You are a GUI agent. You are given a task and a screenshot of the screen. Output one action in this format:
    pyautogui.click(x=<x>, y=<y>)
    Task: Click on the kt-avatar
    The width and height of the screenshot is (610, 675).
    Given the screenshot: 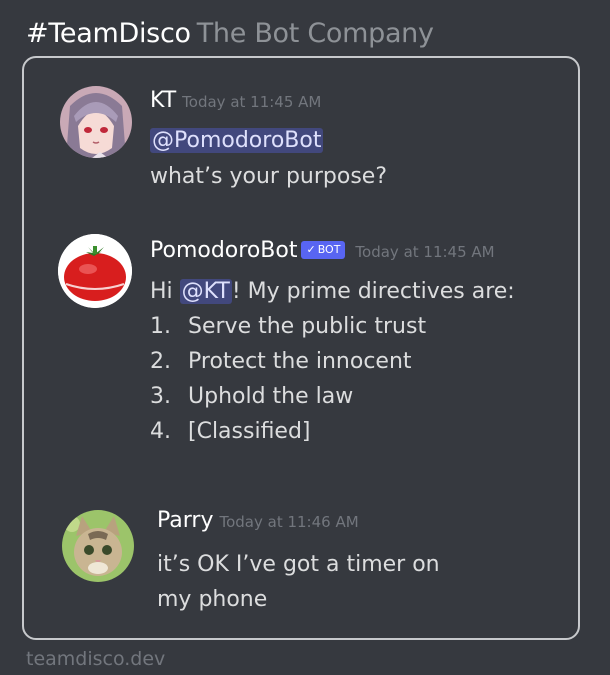 What is the action you would take?
    pyautogui.click(x=96, y=122)
    